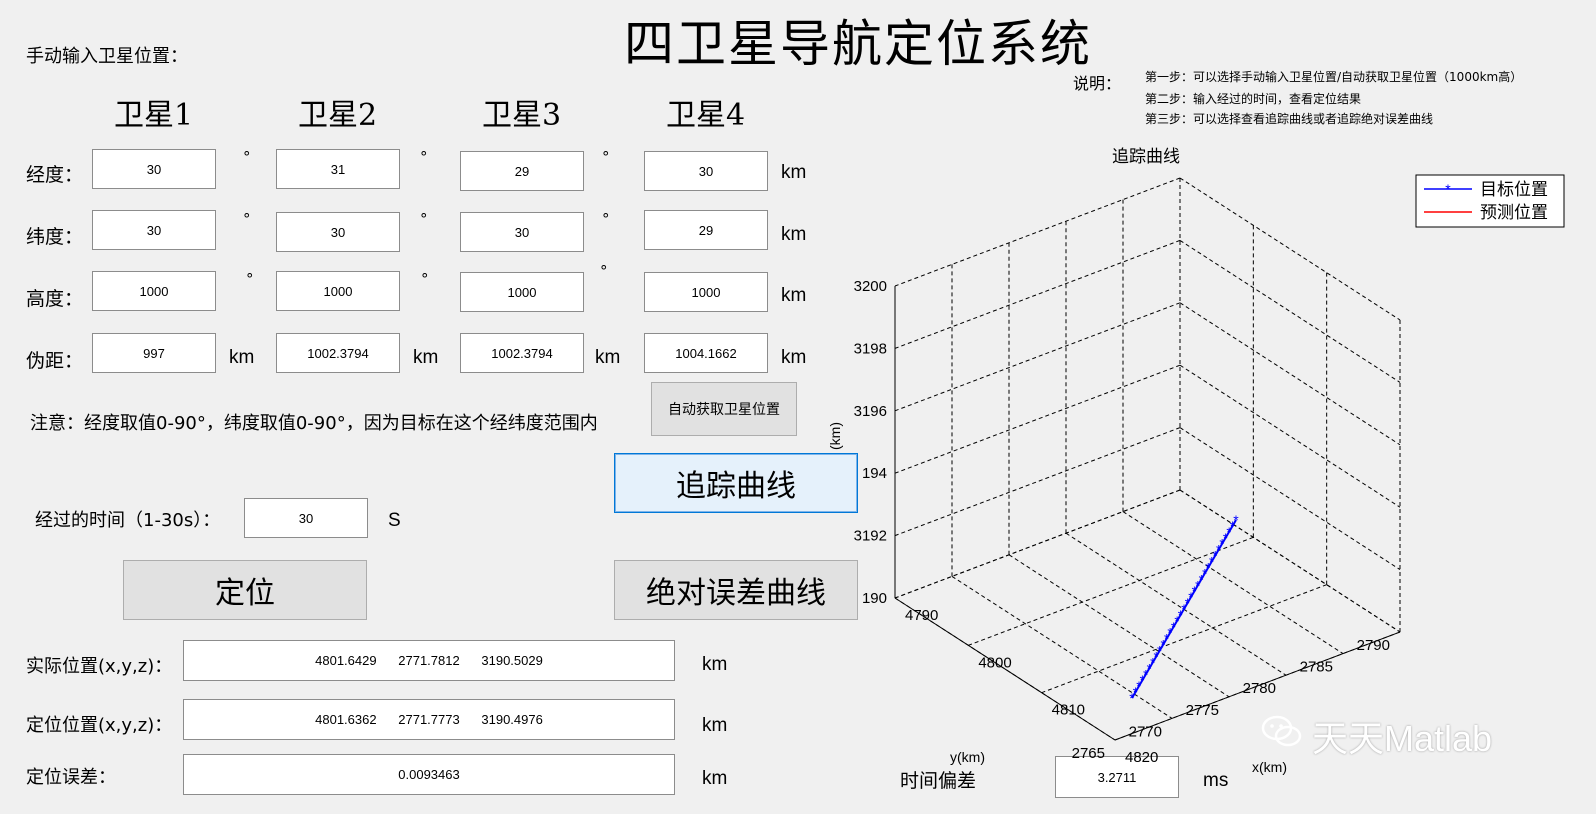 This screenshot has height=814, width=1596. I want to click on z-tick-label: 190, so click(874, 598).